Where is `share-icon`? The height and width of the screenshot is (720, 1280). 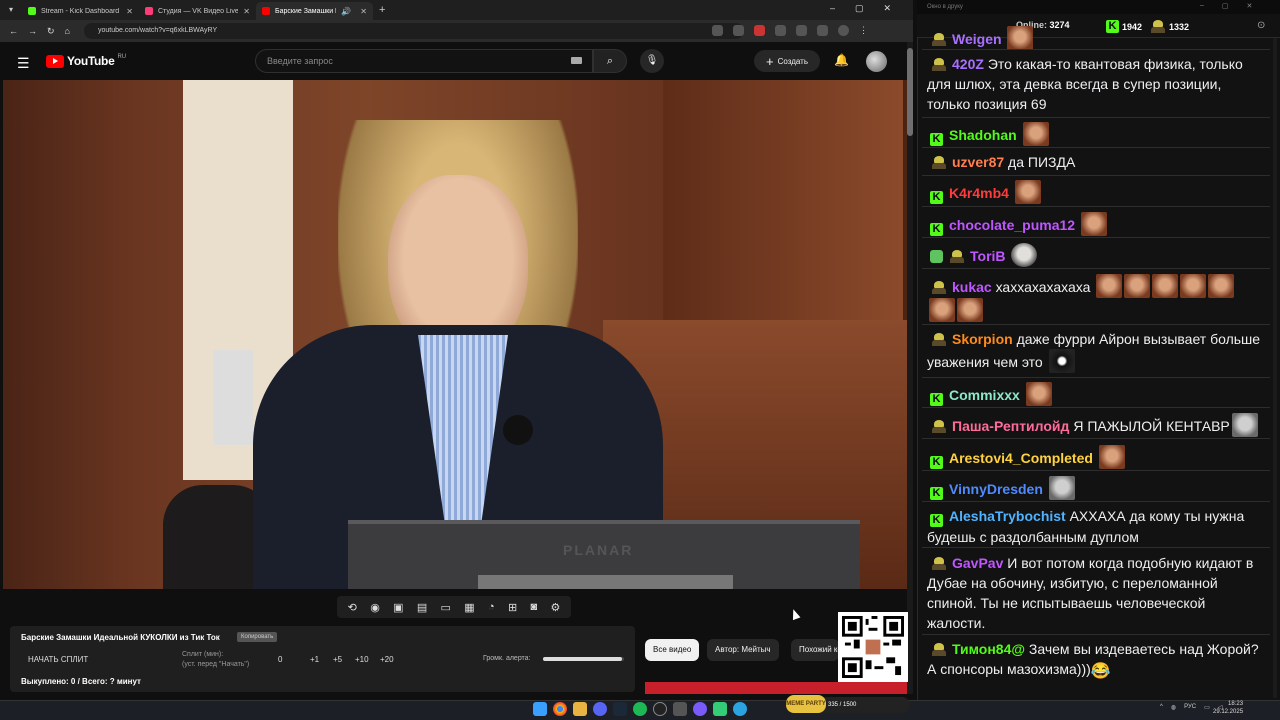
share-icon is located at coordinates (822, 30).